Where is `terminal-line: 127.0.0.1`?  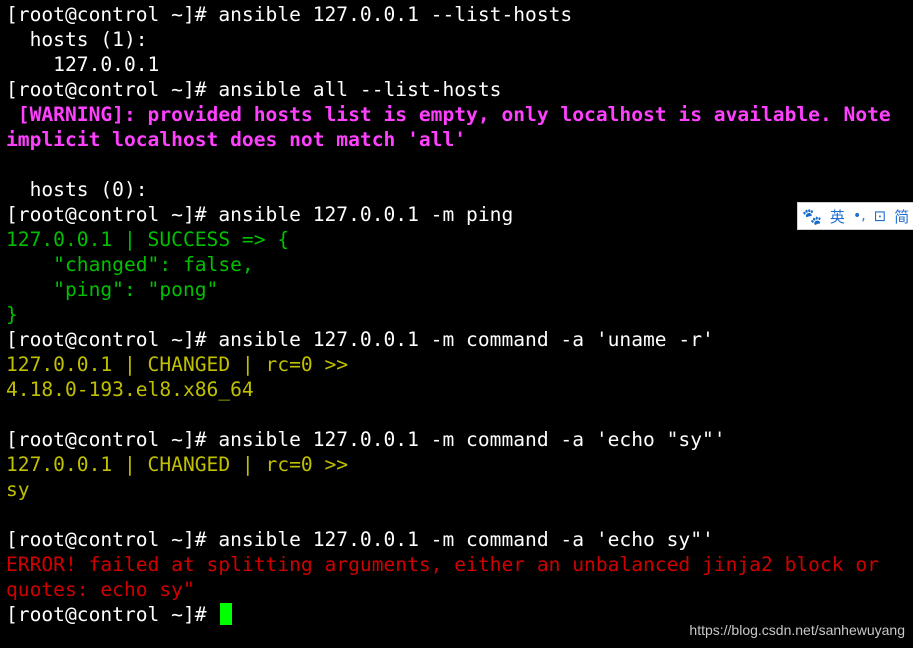 terminal-line: 127.0.0.1 is located at coordinates (83, 64).